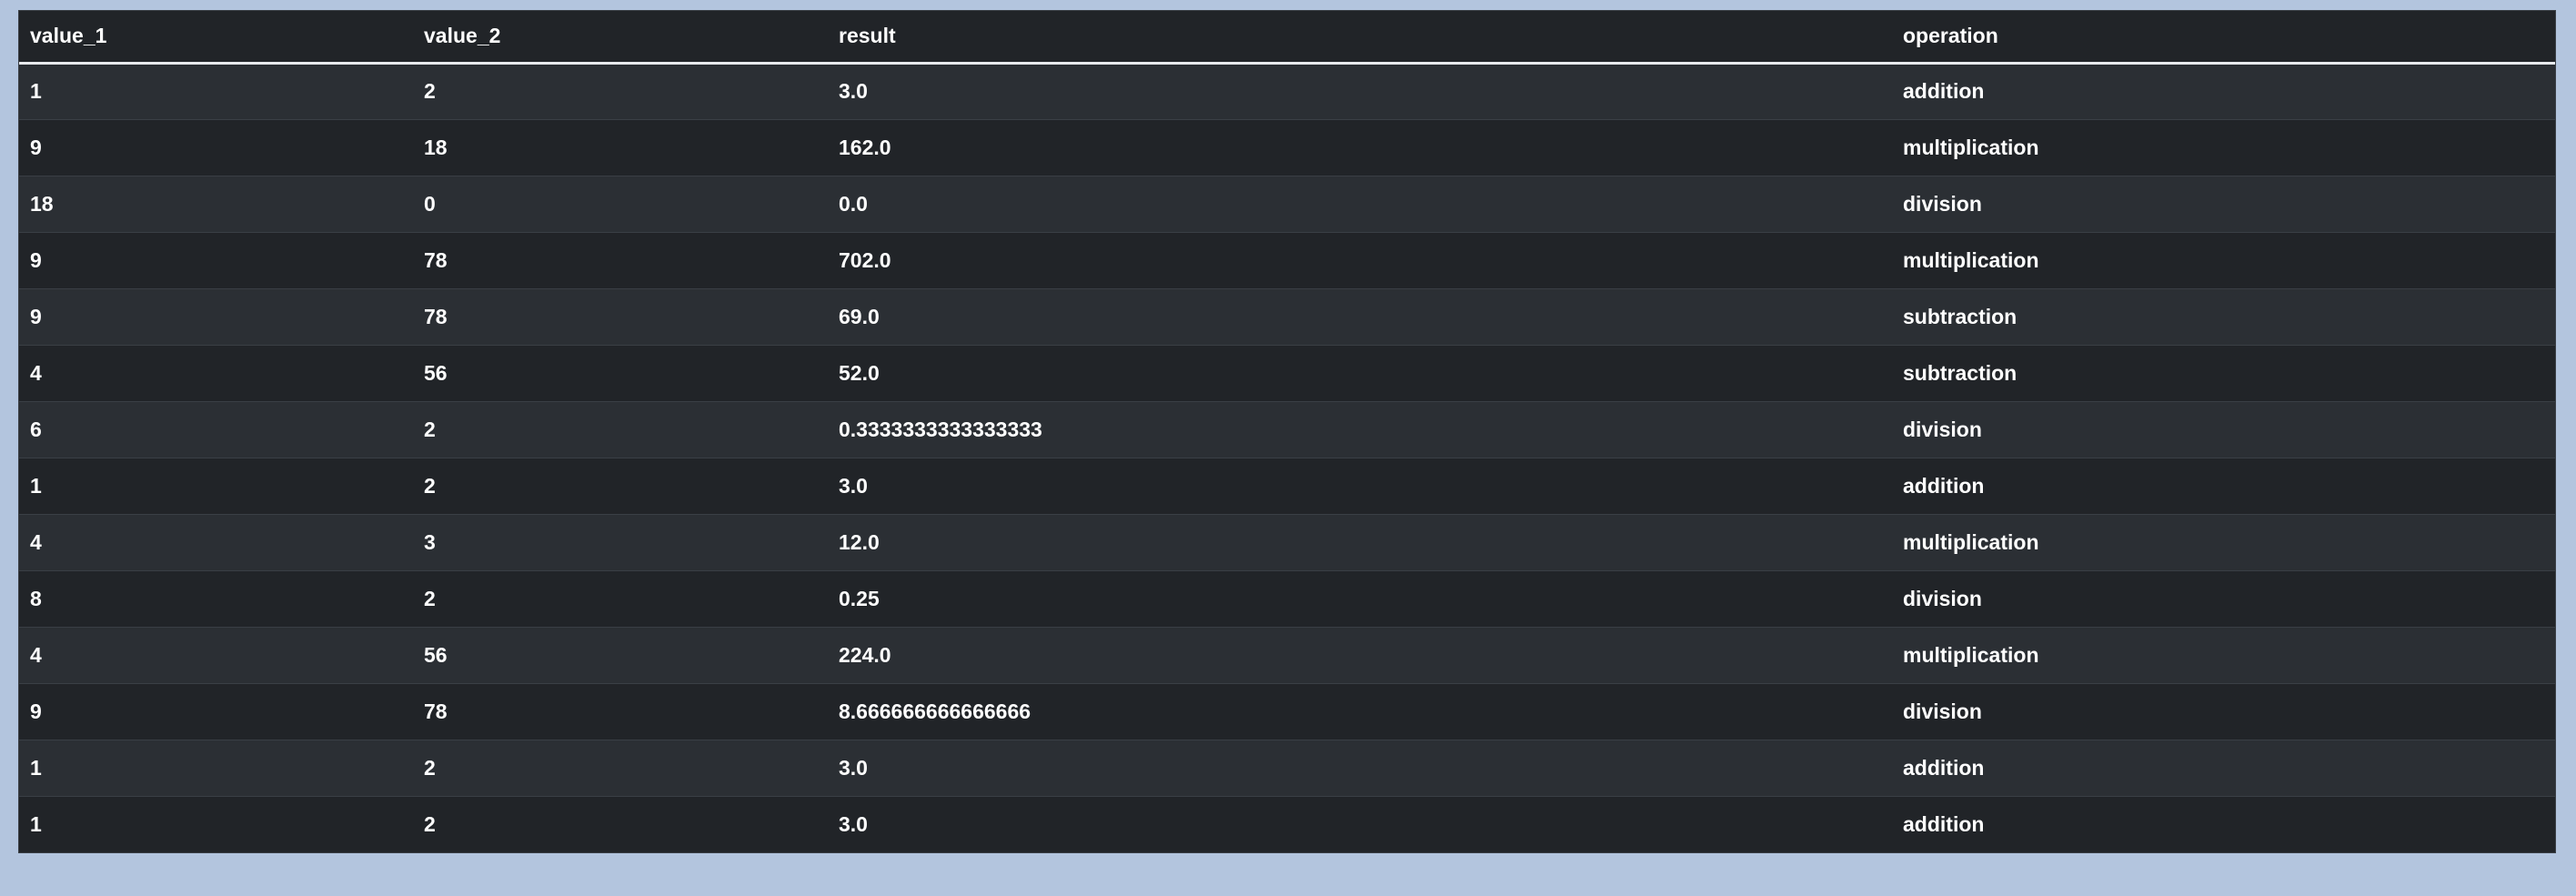 Image resolution: width=2576 pixels, height=896 pixels. I want to click on cell-result: 69.0, so click(1360, 316).